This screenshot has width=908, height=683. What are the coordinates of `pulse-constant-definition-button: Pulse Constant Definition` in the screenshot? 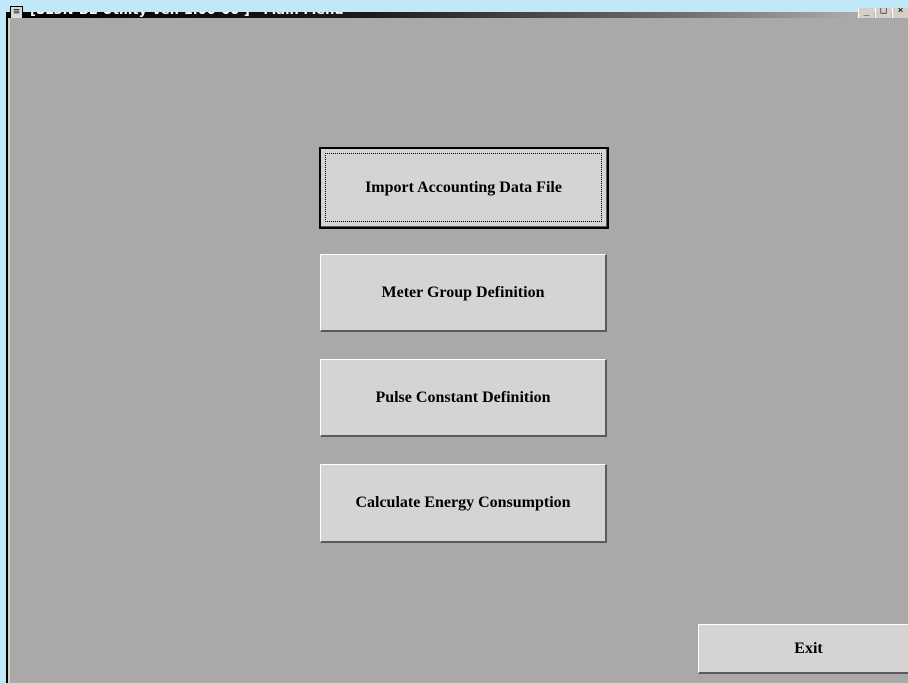 It's located at (463, 398).